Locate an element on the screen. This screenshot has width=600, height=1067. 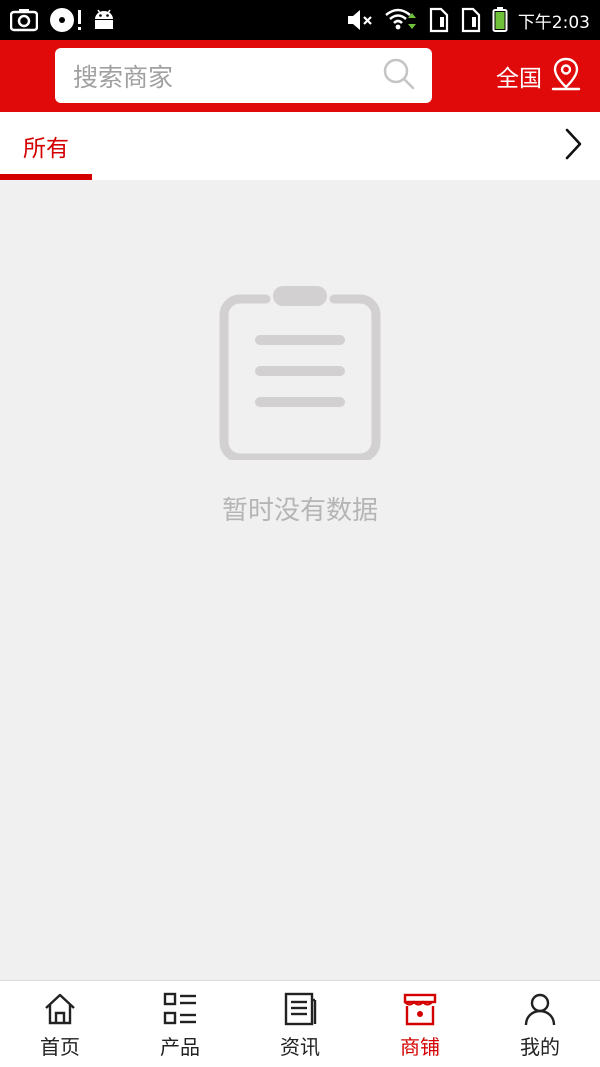
search-placeholder: 搜索商家 is located at coordinates (123, 77).